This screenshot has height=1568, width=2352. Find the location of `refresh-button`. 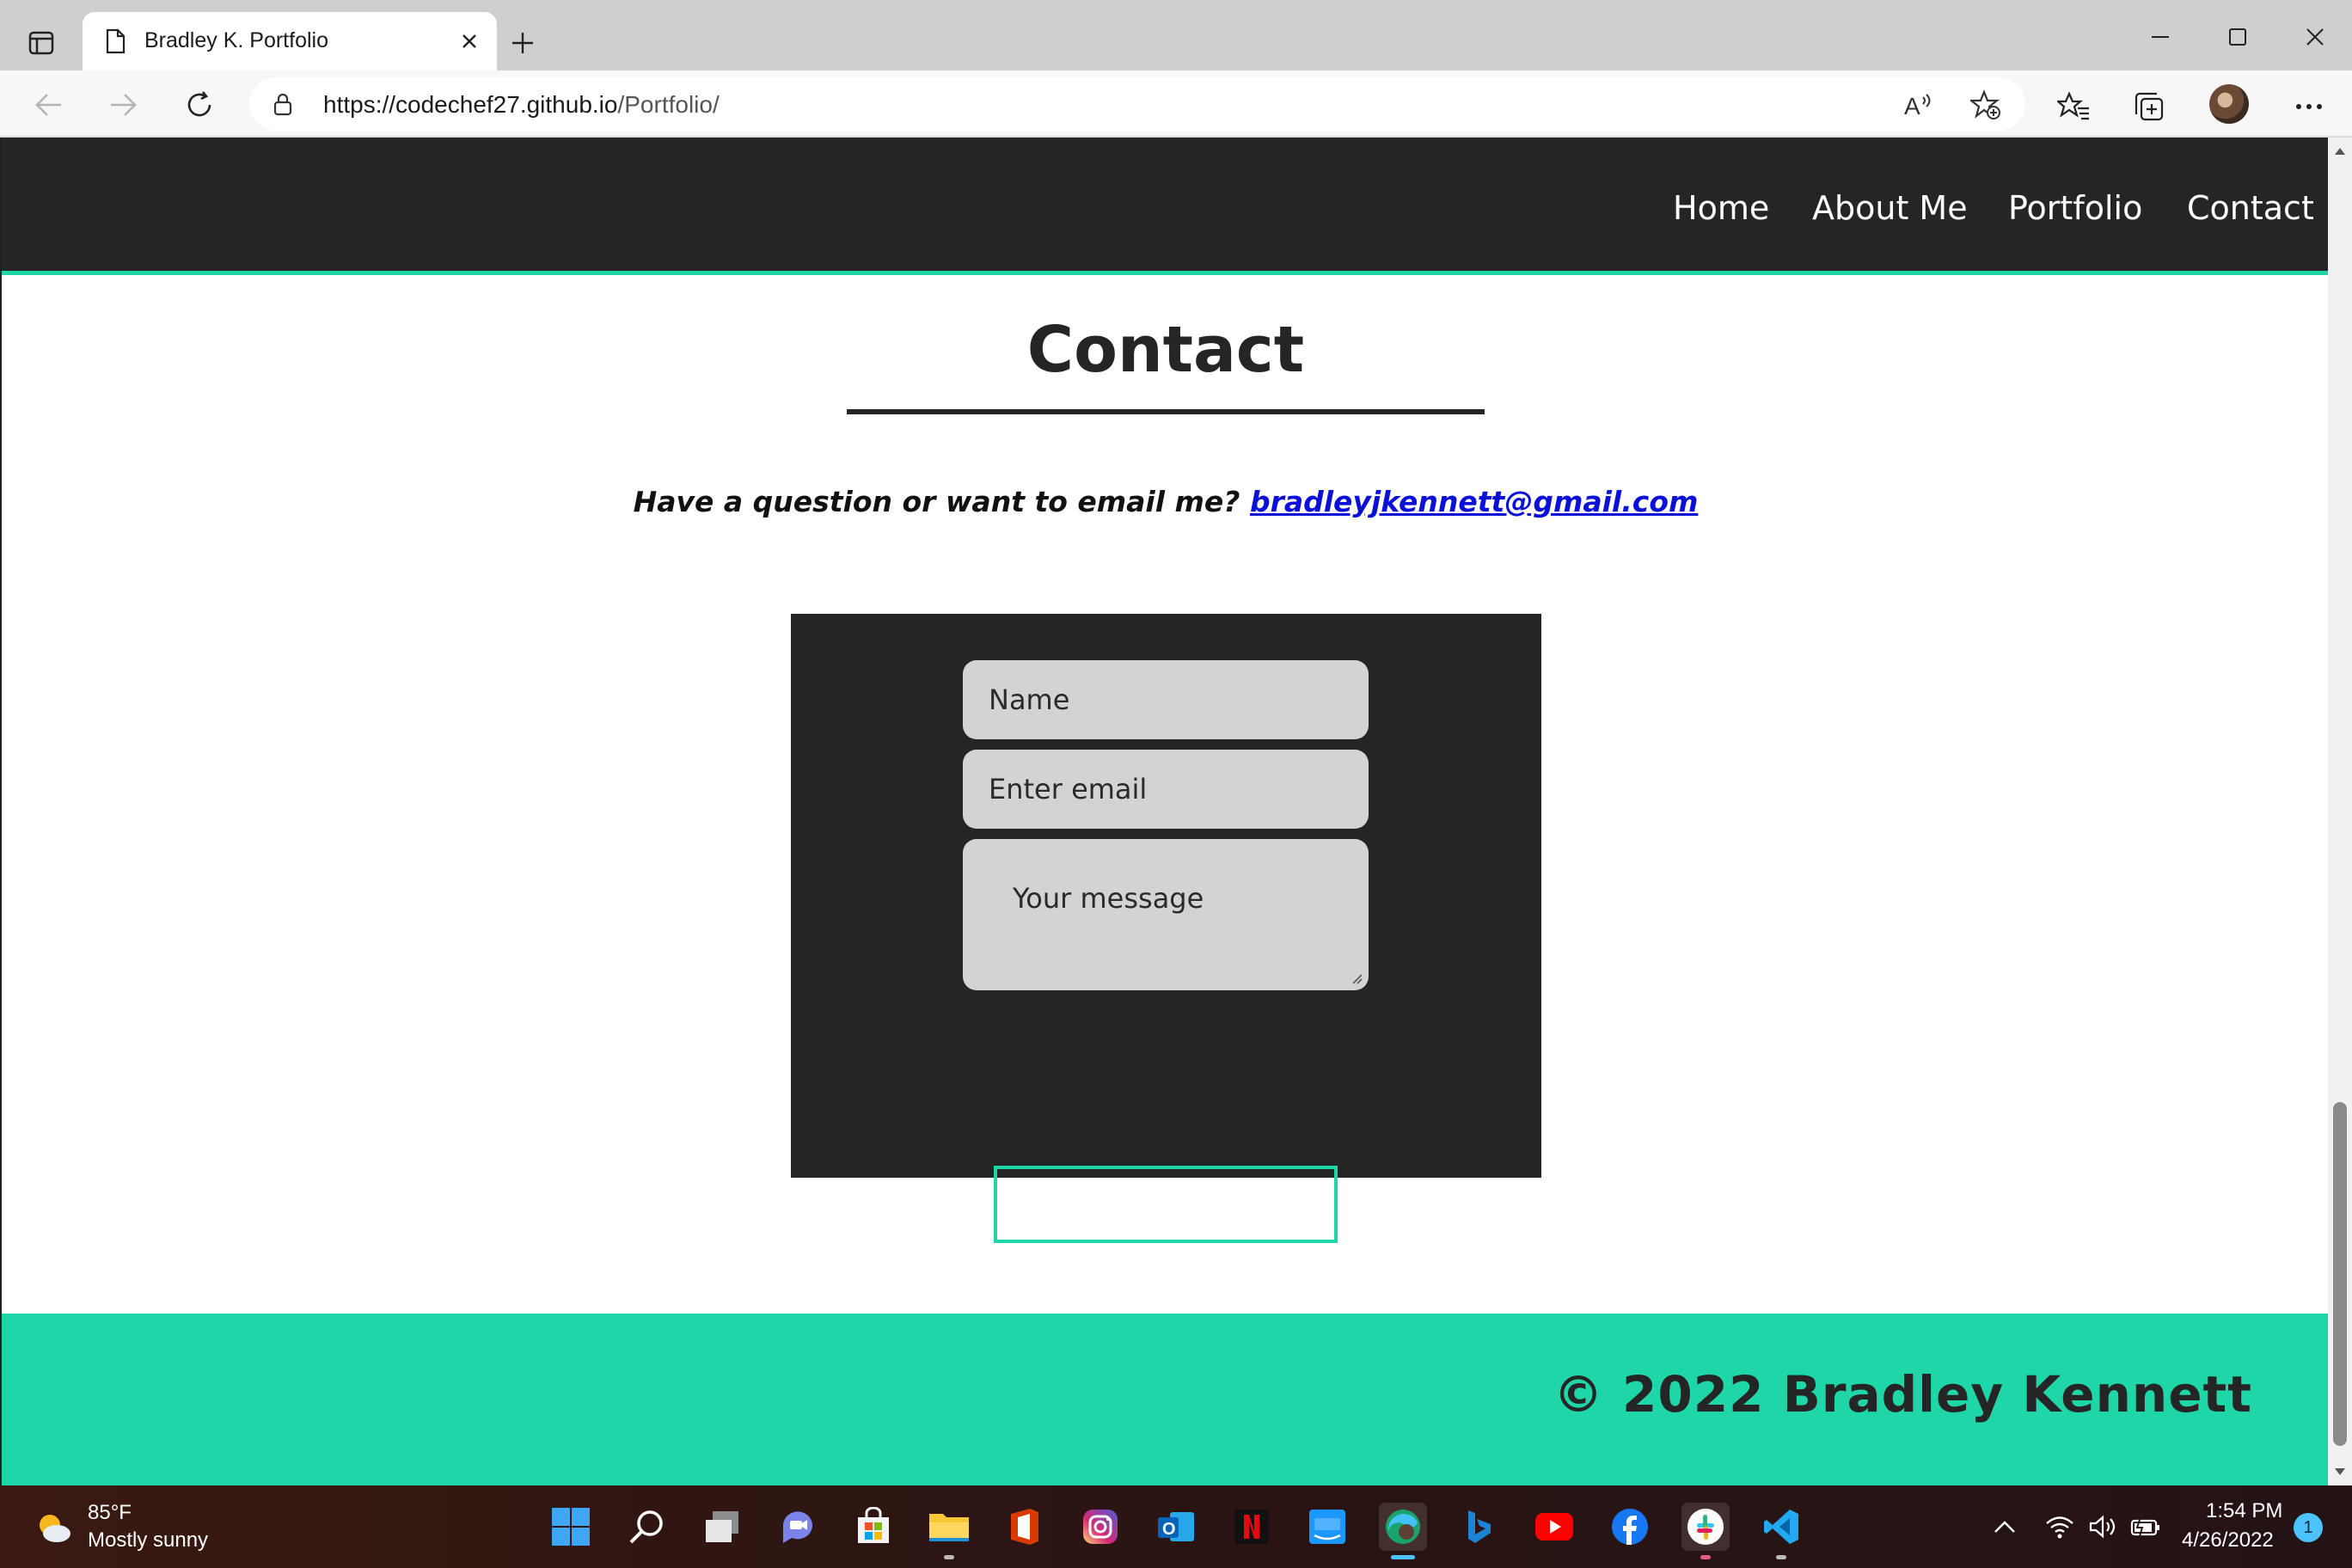

refresh-button is located at coordinates (199, 105).